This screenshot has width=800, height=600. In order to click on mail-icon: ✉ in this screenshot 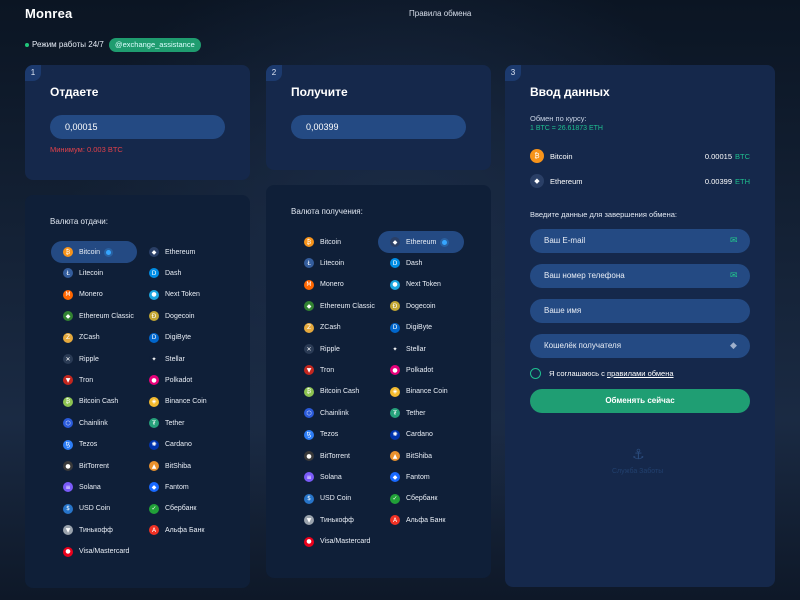, I will do `click(734, 241)`.